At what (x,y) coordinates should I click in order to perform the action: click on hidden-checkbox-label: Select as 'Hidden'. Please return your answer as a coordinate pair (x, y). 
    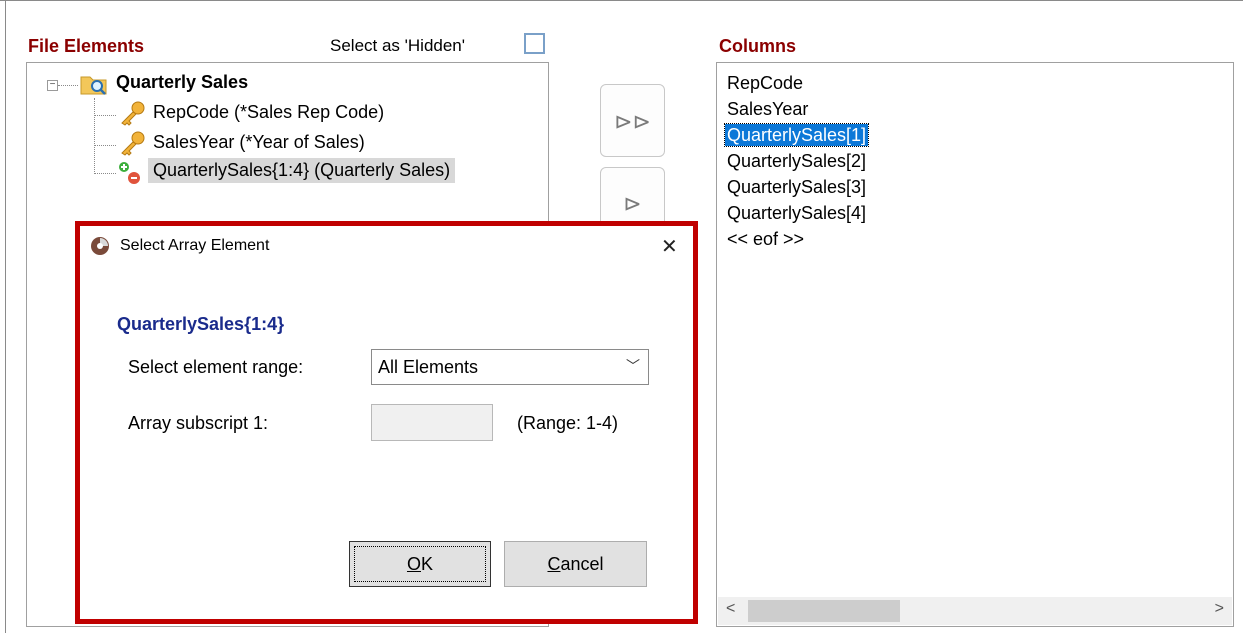
    Looking at the image, I should click on (398, 45).